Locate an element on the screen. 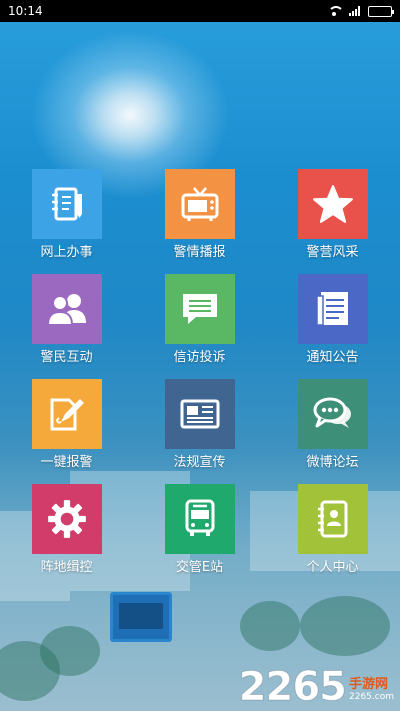 The image size is (400, 711). tile-petition-complaint: 信访投诉 is located at coordinates (199, 326).